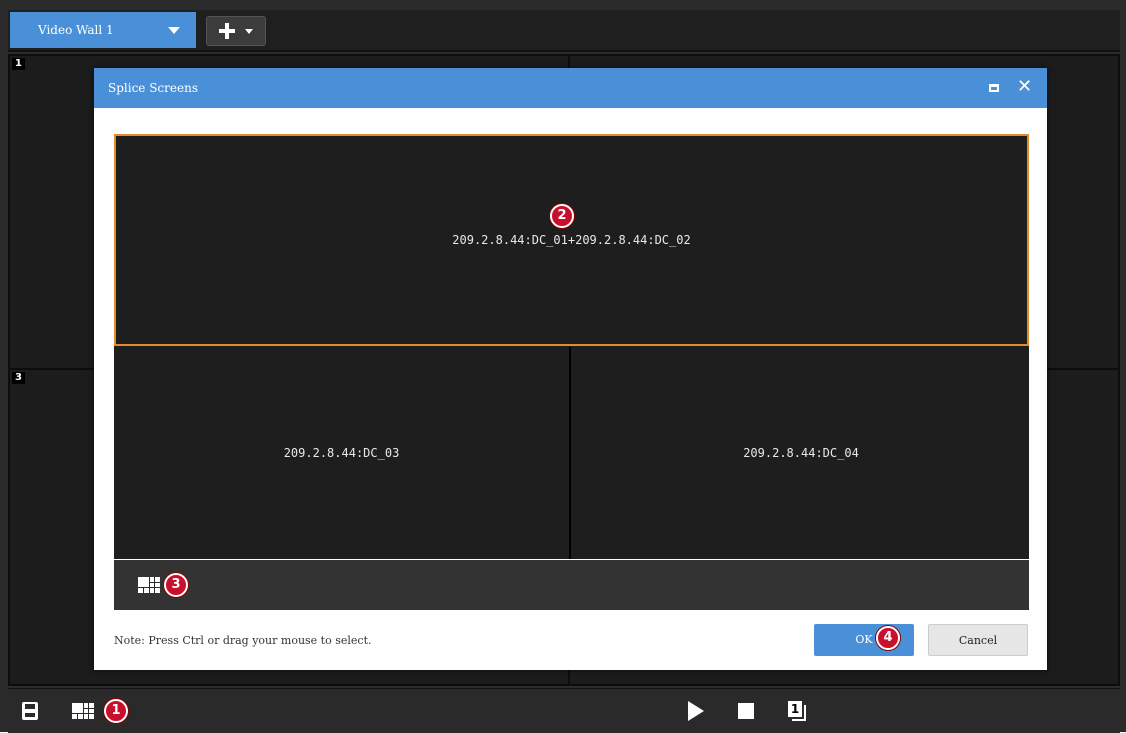 This screenshot has width=1126, height=733. Describe the element at coordinates (746, 711) in the screenshot. I see `stop-icon` at that location.